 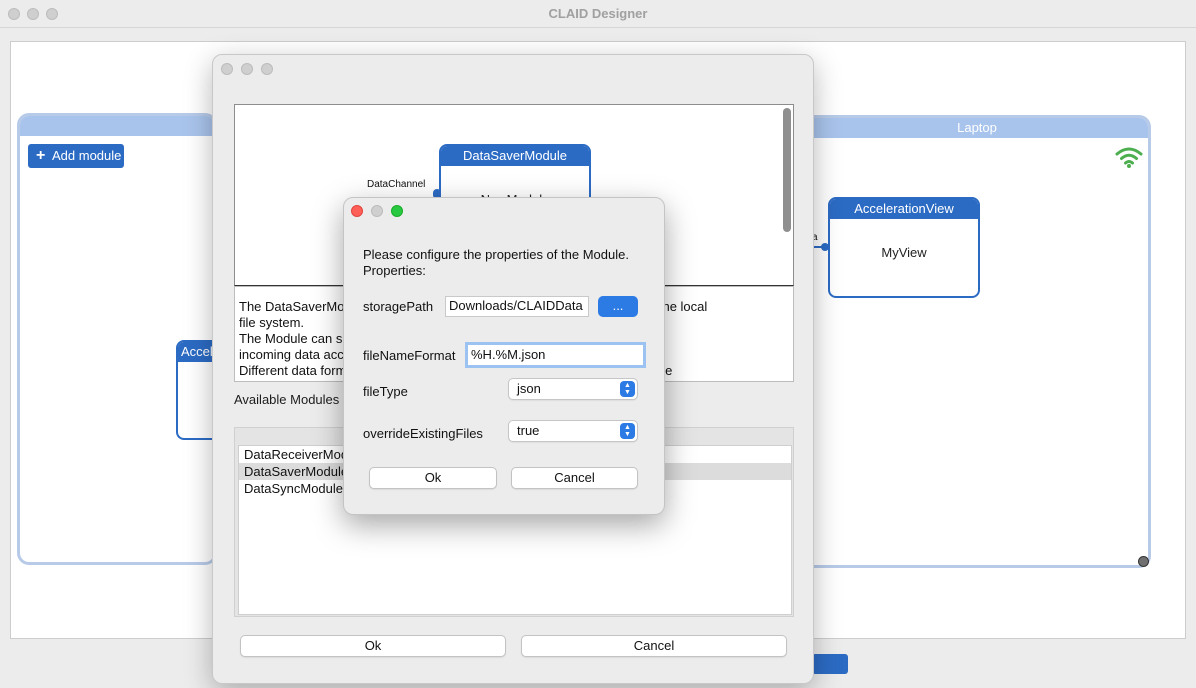 I want to click on plus-icon: +, so click(x=41, y=155).